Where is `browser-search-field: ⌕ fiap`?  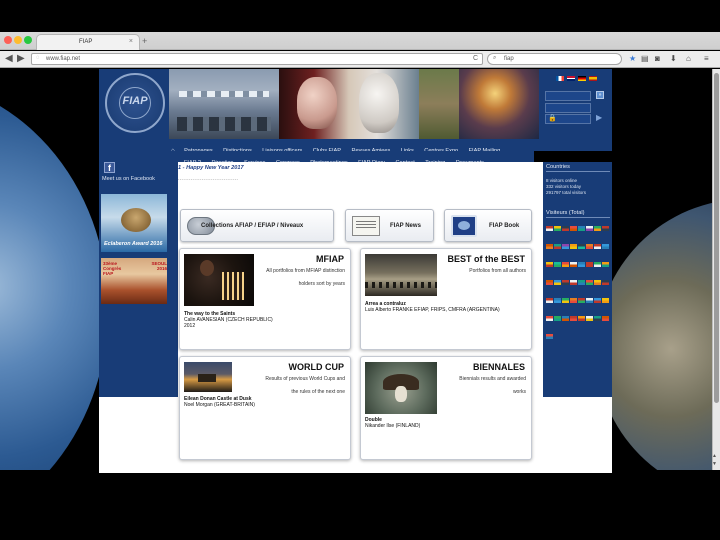
browser-search-field: ⌕ fiap is located at coordinates (554, 59).